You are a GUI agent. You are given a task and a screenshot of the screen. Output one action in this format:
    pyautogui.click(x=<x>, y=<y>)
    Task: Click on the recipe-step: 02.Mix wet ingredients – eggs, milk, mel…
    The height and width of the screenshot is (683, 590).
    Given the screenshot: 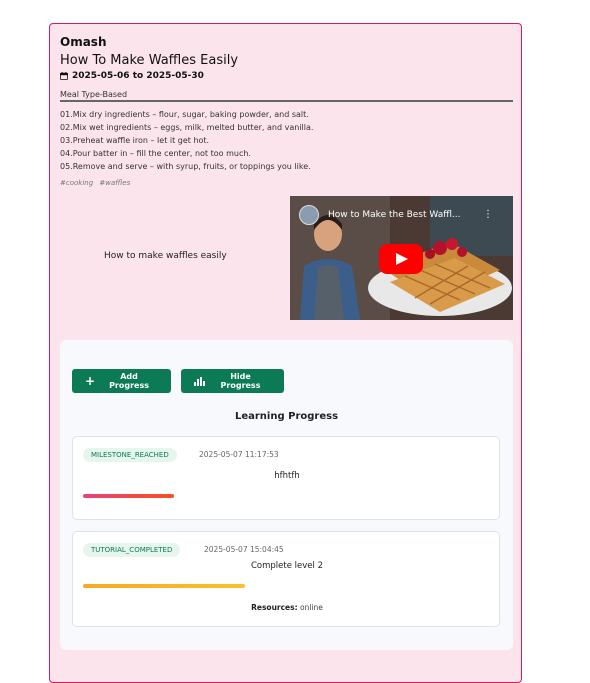 What is the action you would take?
    pyautogui.click(x=187, y=127)
    